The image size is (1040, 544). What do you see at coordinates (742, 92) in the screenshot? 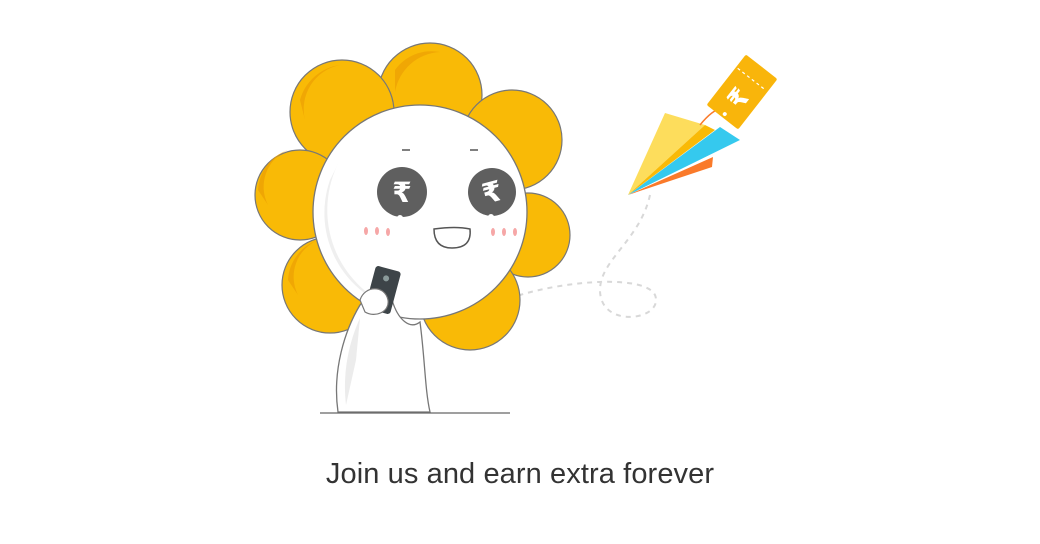
I see `rupee-ticket-icon: ₹` at bounding box center [742, 92].